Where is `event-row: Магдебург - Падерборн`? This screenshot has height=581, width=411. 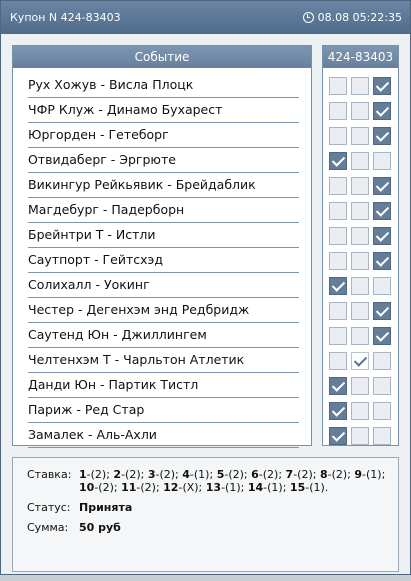
event-row: Магдебург - Падерборн is located at coordinates (163, 210).